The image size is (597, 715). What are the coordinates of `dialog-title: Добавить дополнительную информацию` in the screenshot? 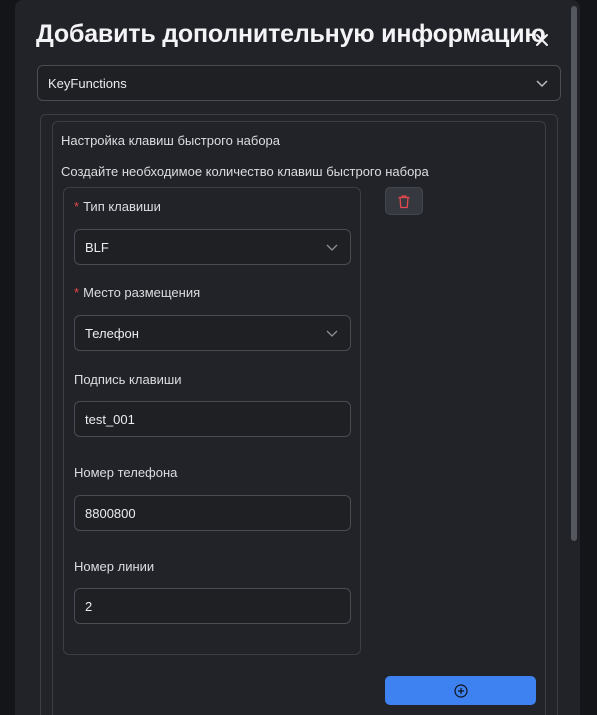 It's located at (291, 34).